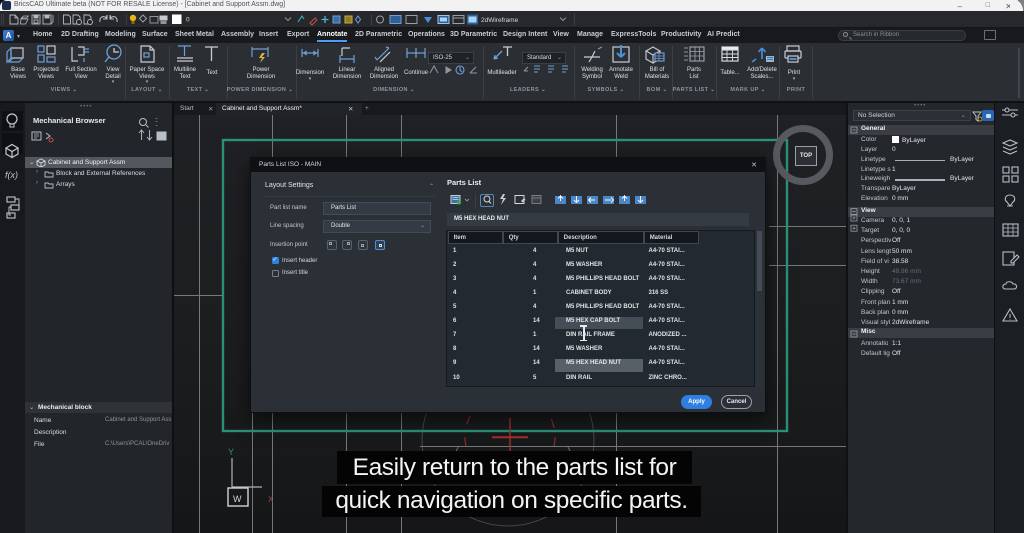 The image size is (1024, 533). I want to click on svg-text: W, so click(237, 499).